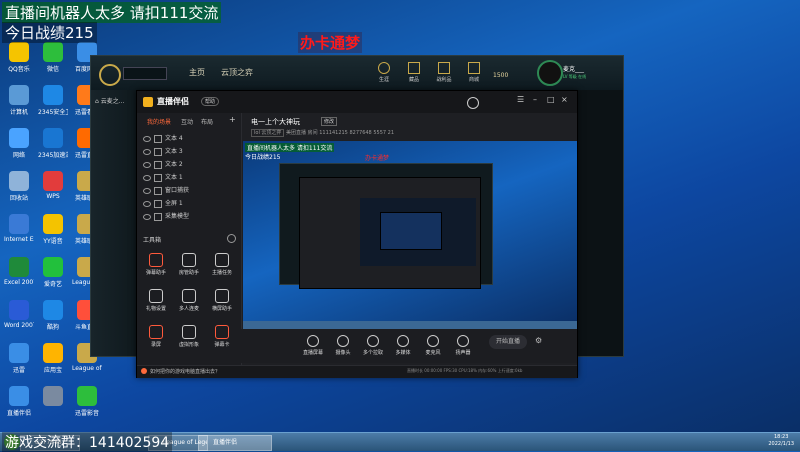  Describe the element at coordinates (87, 408) in the screenshot. I see `desktop-icon: 迅雷影音` at that location.